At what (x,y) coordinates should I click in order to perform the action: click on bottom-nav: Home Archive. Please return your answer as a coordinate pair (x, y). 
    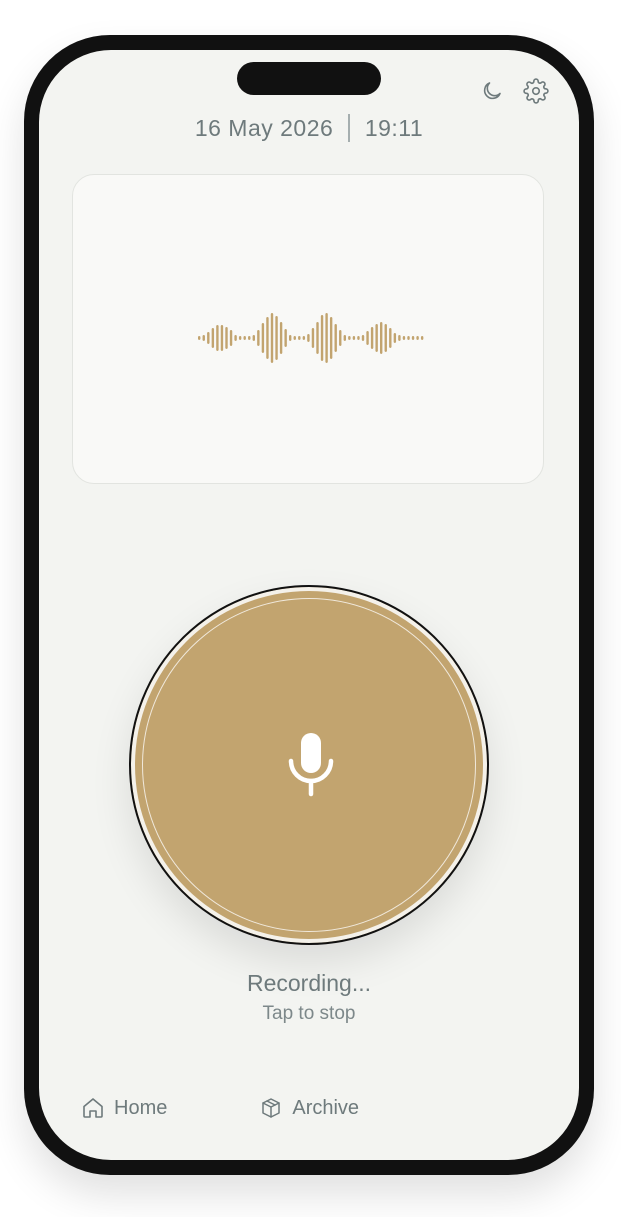
    Looking at the image, I should click on (220, 1108).